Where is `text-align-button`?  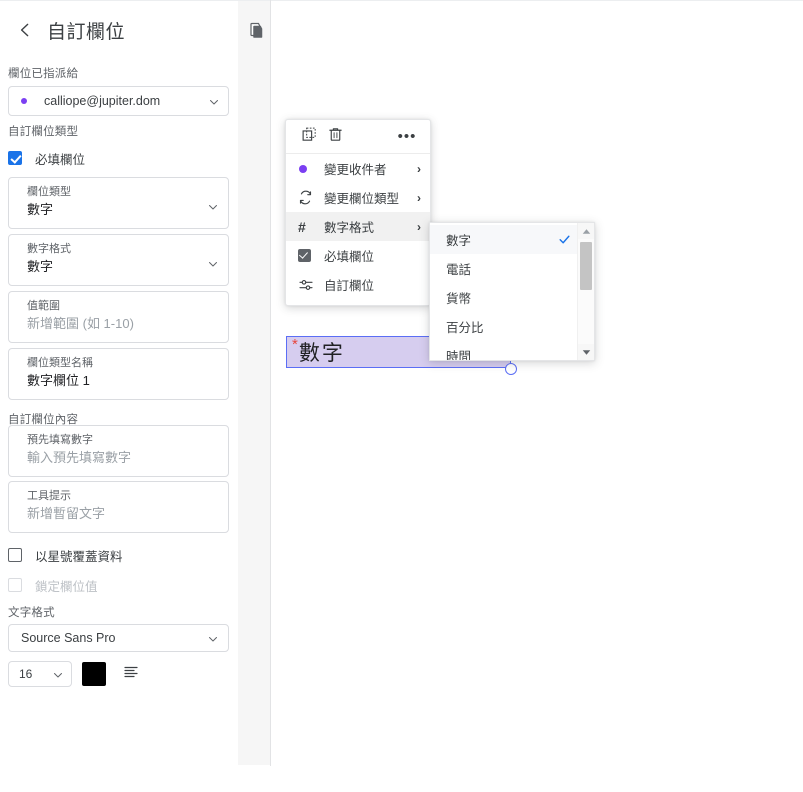 text-align-button is located at coordinates (131, 674).